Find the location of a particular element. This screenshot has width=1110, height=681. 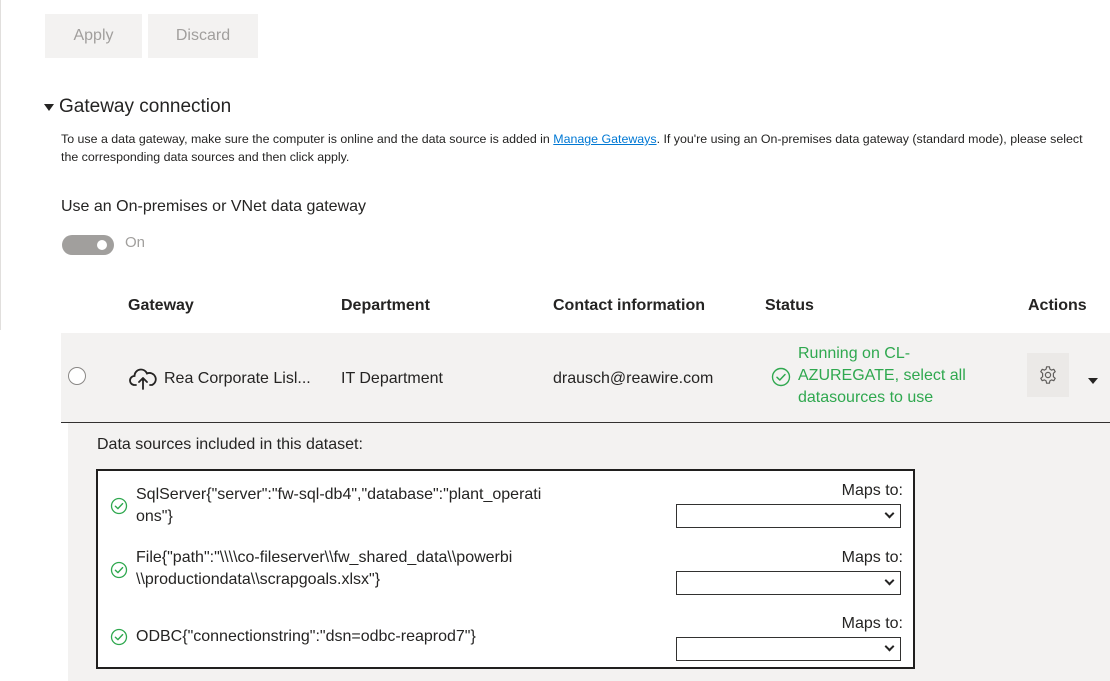

header-department: Department is located at coordinates (385, 305).